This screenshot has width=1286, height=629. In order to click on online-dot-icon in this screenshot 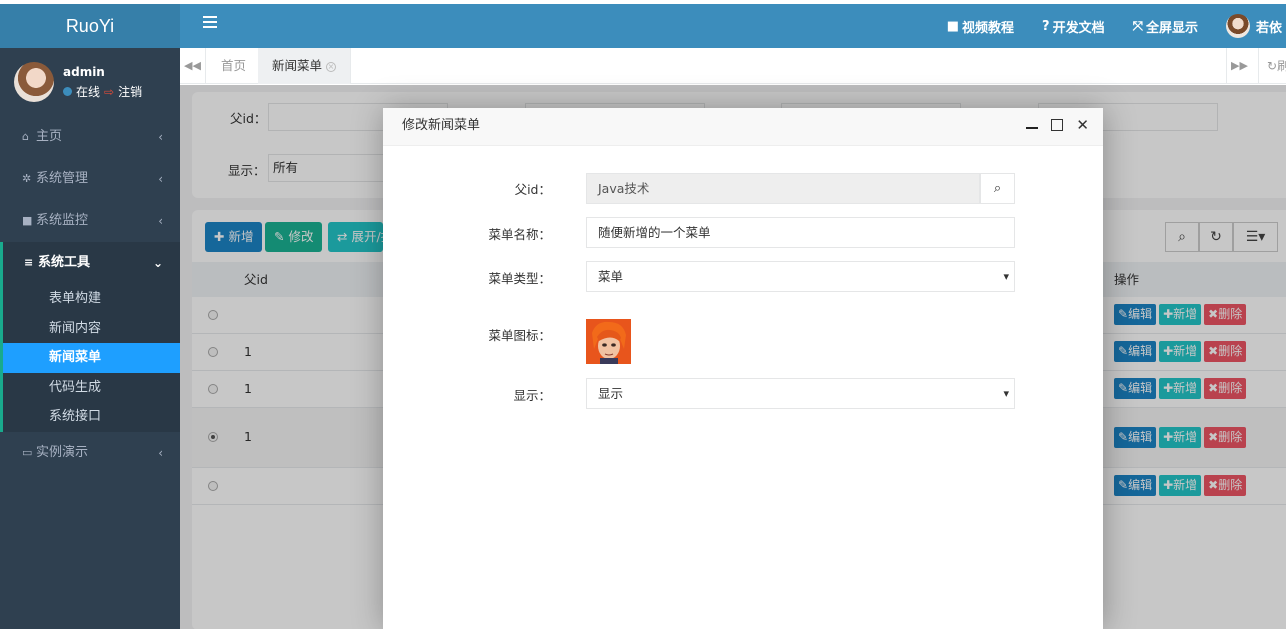, I will do `click(67, 91)`.